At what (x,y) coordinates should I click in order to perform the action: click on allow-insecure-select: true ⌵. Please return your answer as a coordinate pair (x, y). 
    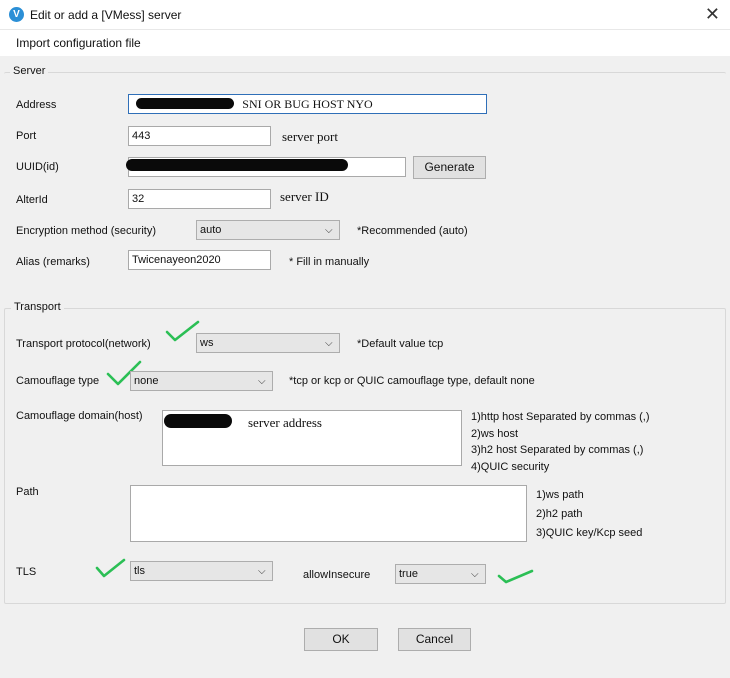
    Looking at the image, I should click on (440, 574).